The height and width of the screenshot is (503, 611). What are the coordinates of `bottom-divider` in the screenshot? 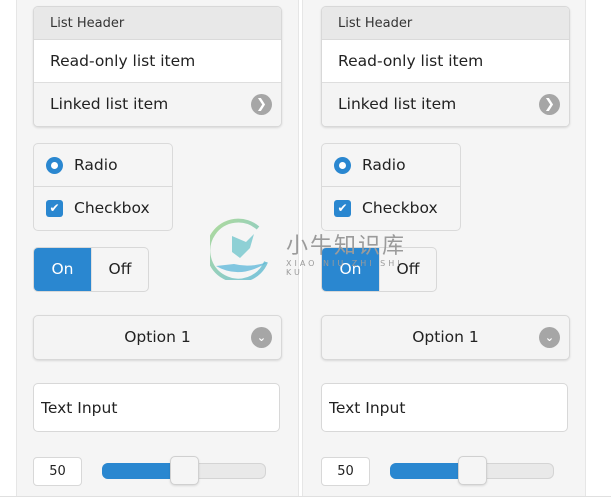 It's located at (305, 496).